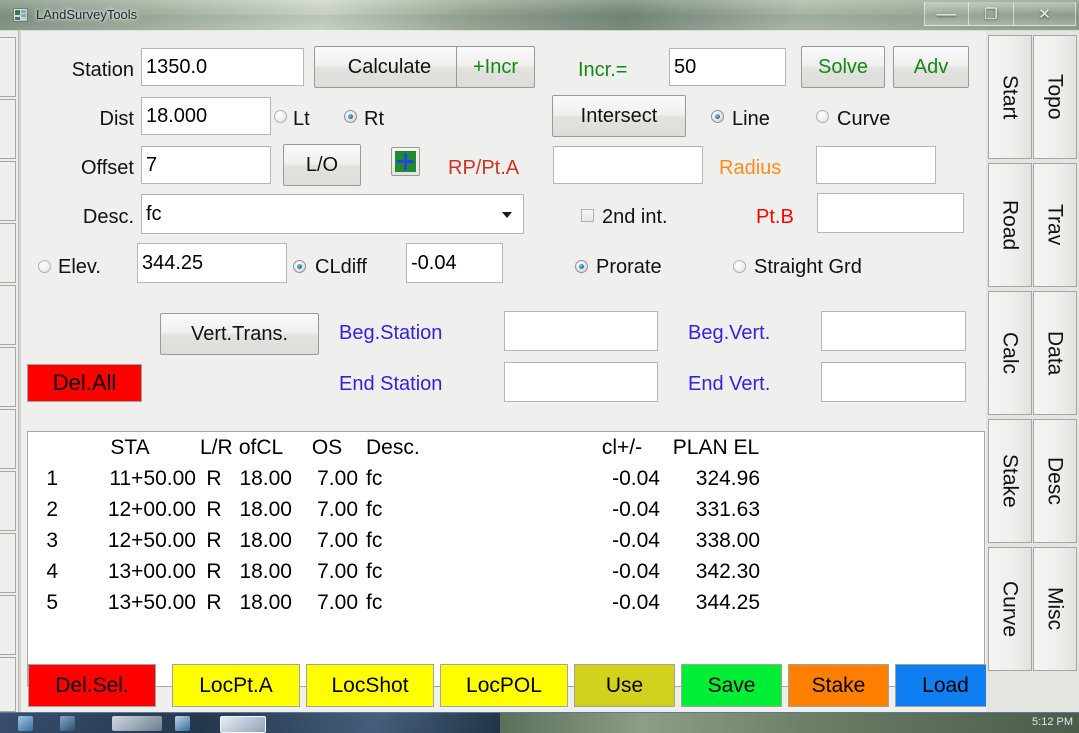 The height and width of the screenshot is (733, 1079). What do you see at coordinates (893, 331) in the screenshot?
I see `beg-vert-input` at bounding box center [893, 331].